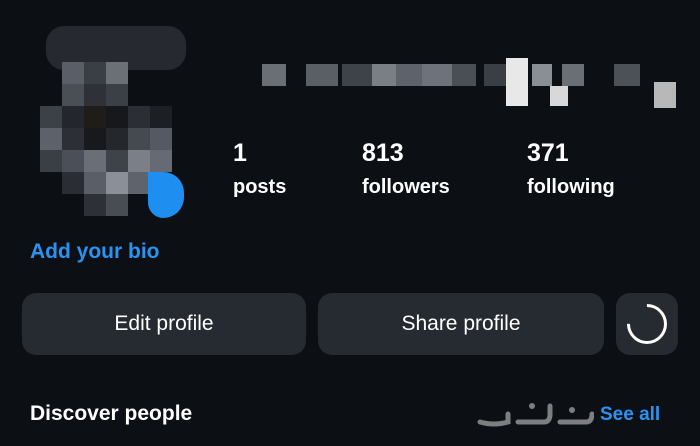  I want to click on edit-profile-label: Edit profile, so click(164, 323).